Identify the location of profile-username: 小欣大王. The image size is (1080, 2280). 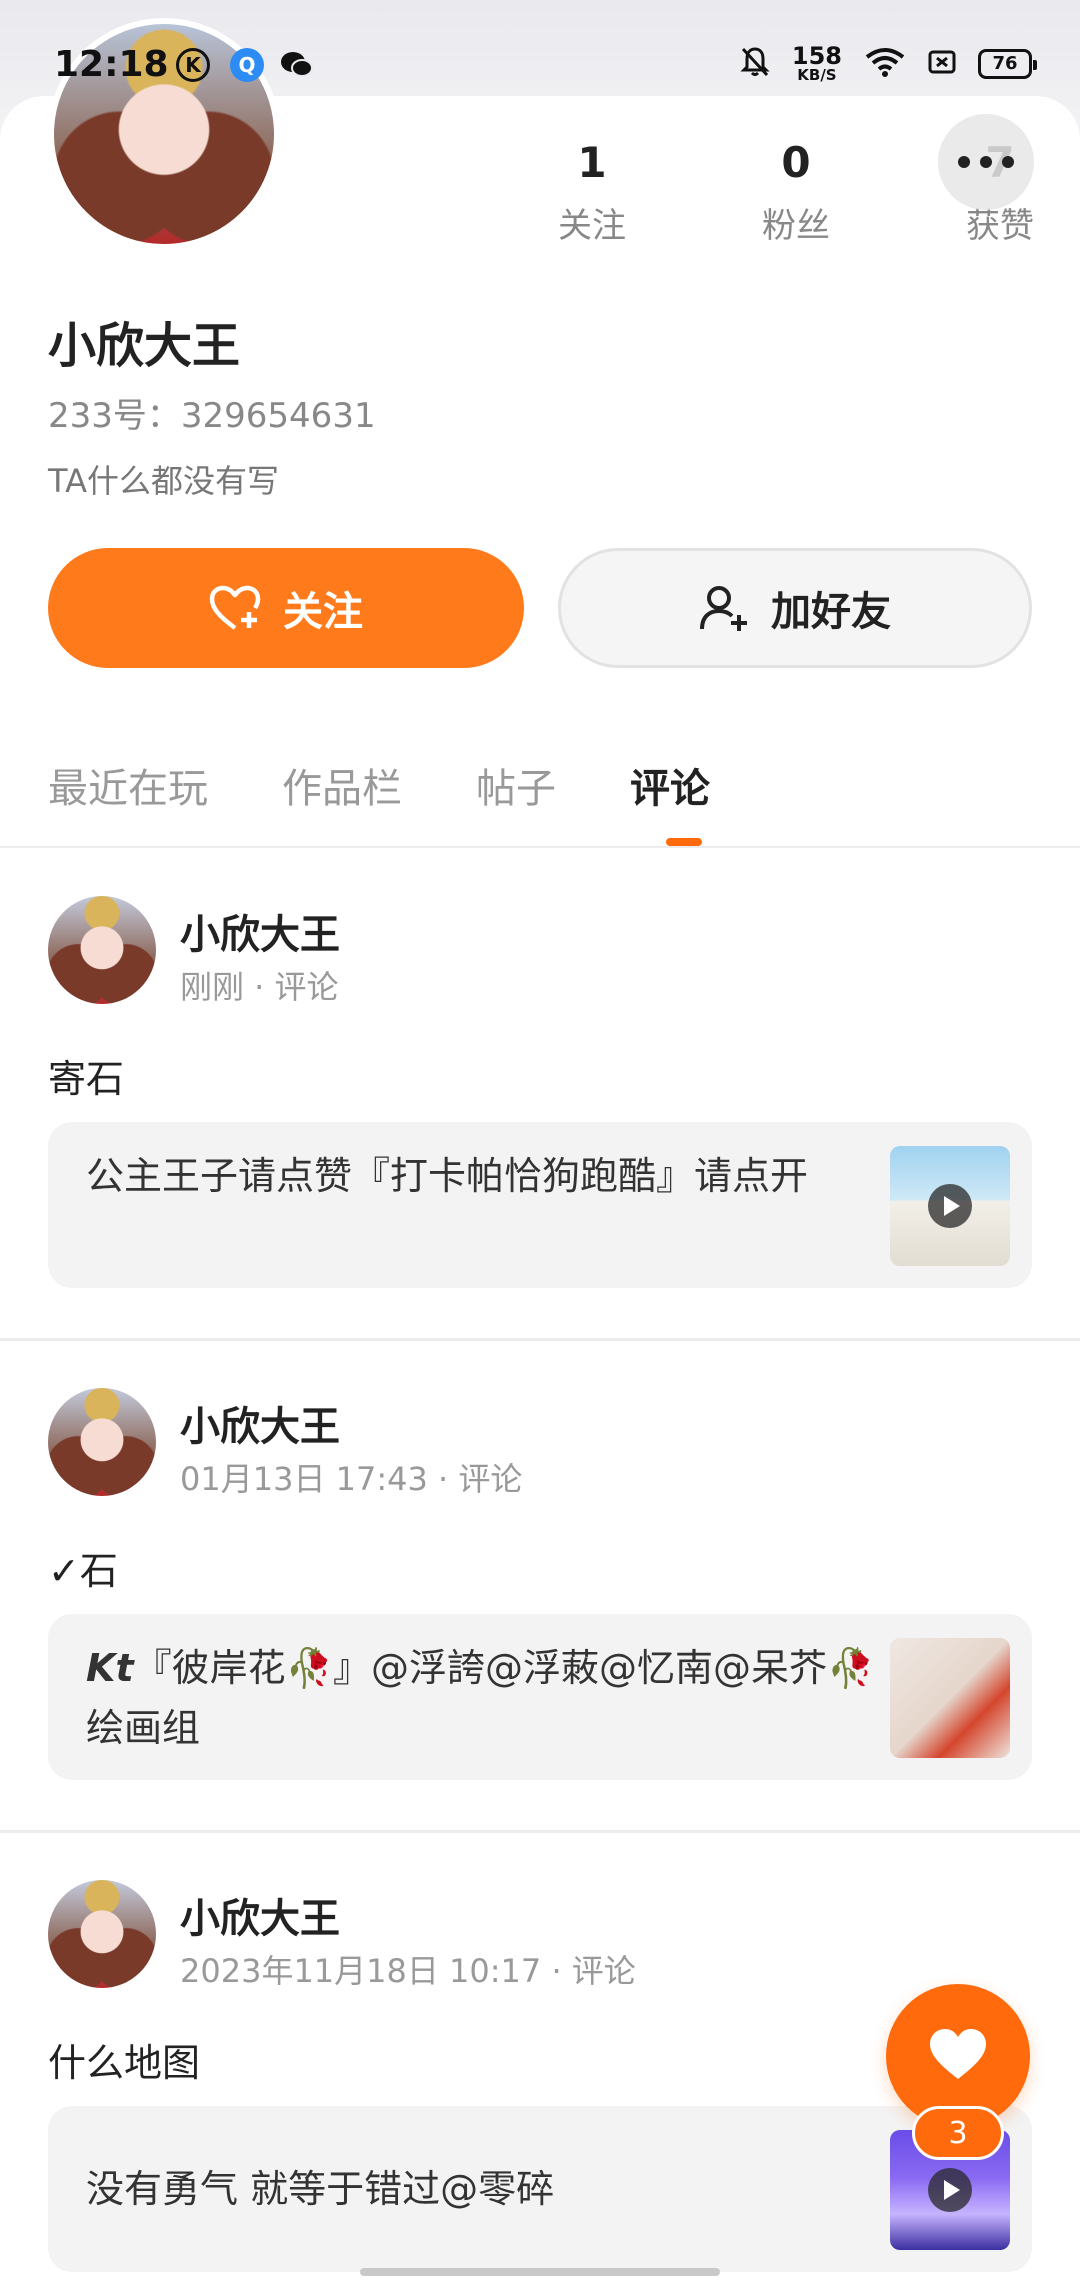
(144, 346).